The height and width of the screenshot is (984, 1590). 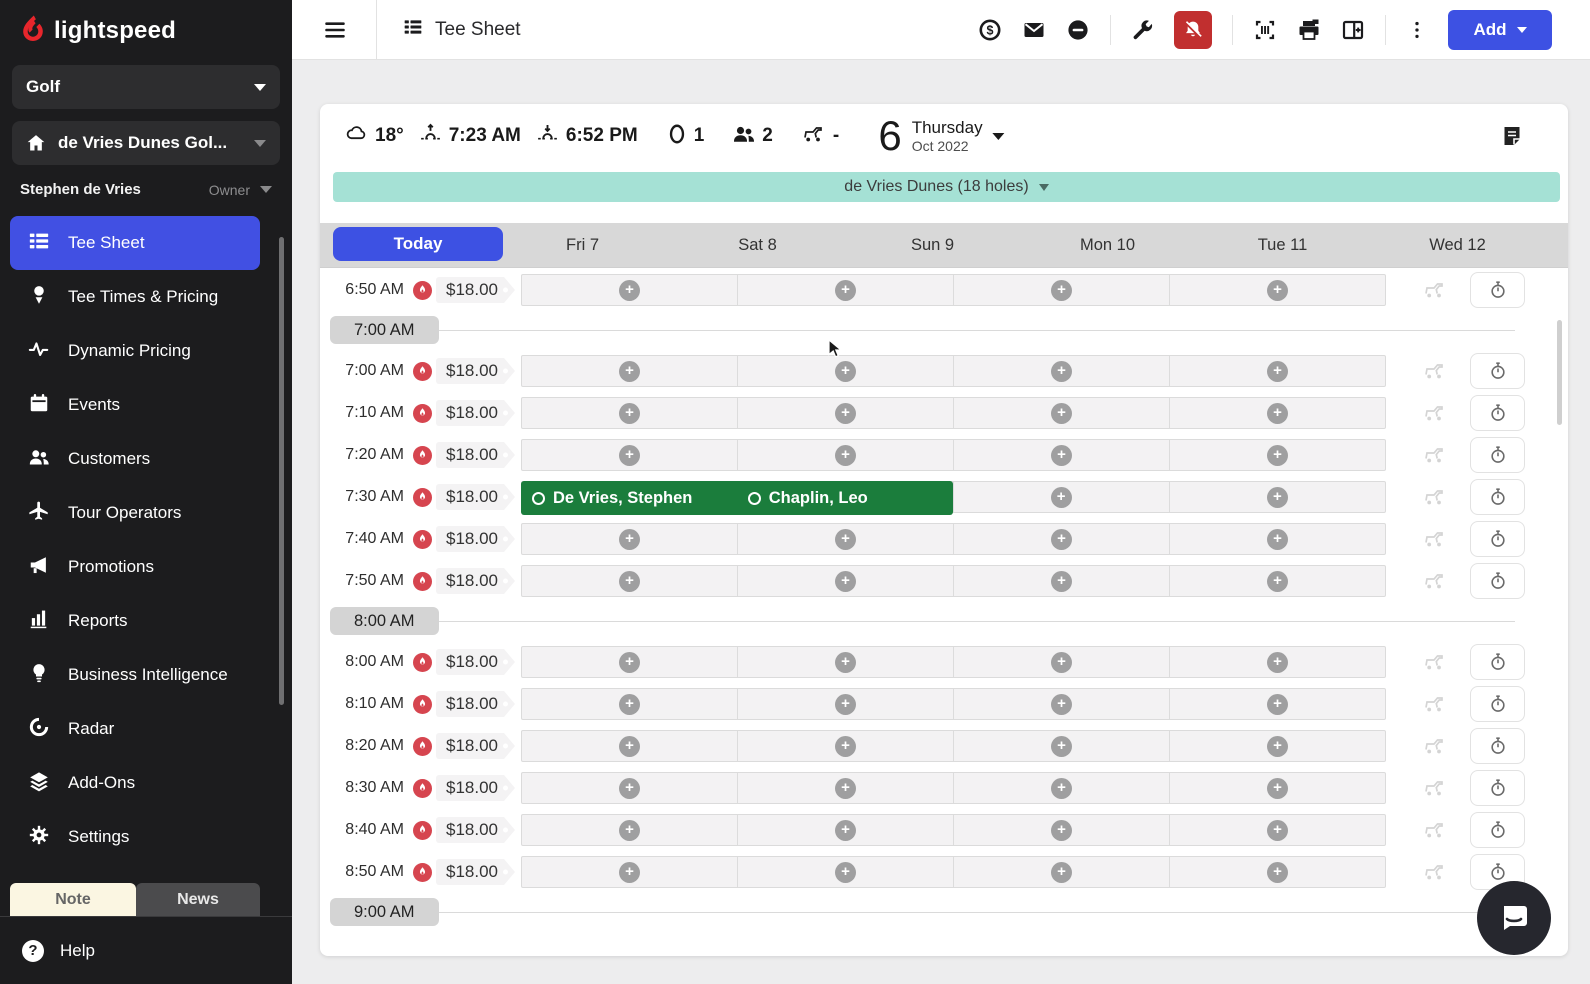 What do you see at coordinates (418, 244) in the screenshot?
I see `today-button: Today` at bounding box center [418, 244].